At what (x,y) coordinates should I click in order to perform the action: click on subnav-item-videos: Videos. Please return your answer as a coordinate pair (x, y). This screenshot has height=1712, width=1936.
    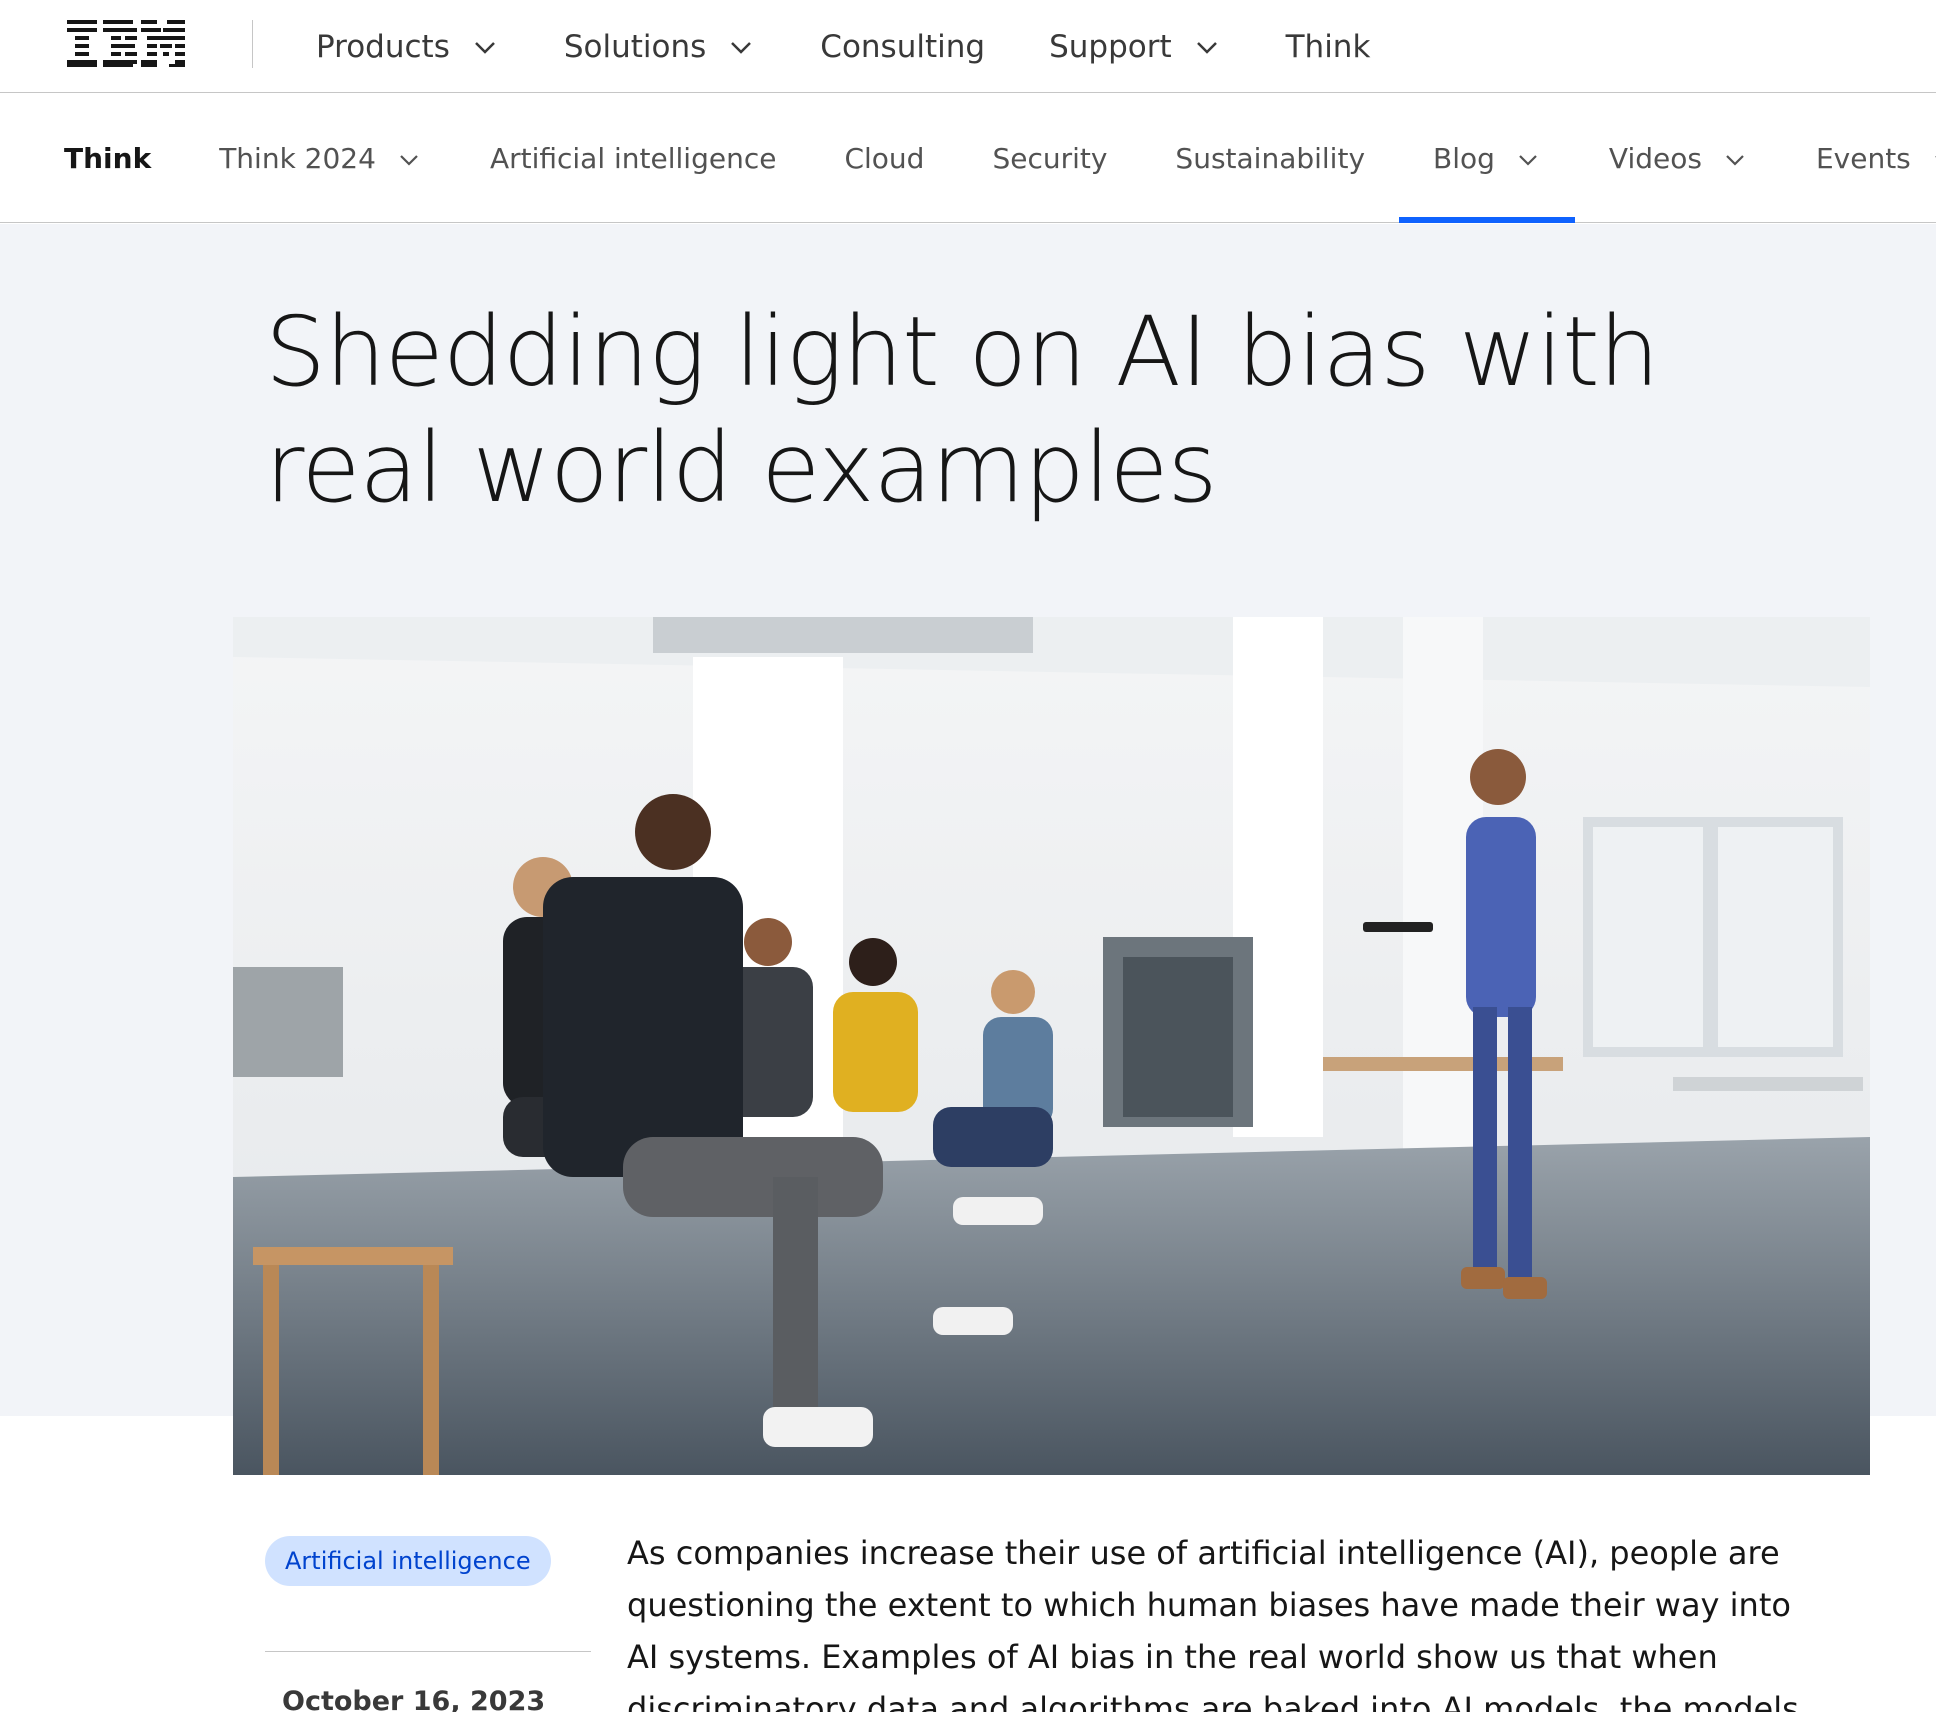
    Looking at the image, I should click on (1678, 158).